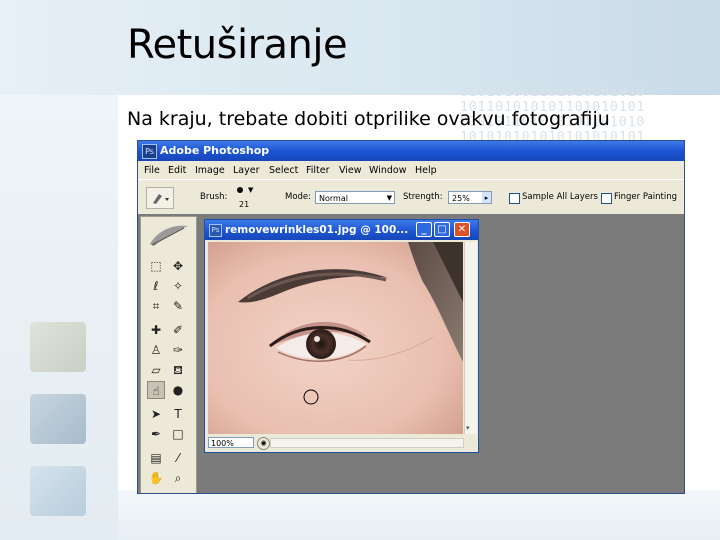  Describe the element at coordinates (177, 170) in the screenshot. I see `menu-edit: Edit` at that location.